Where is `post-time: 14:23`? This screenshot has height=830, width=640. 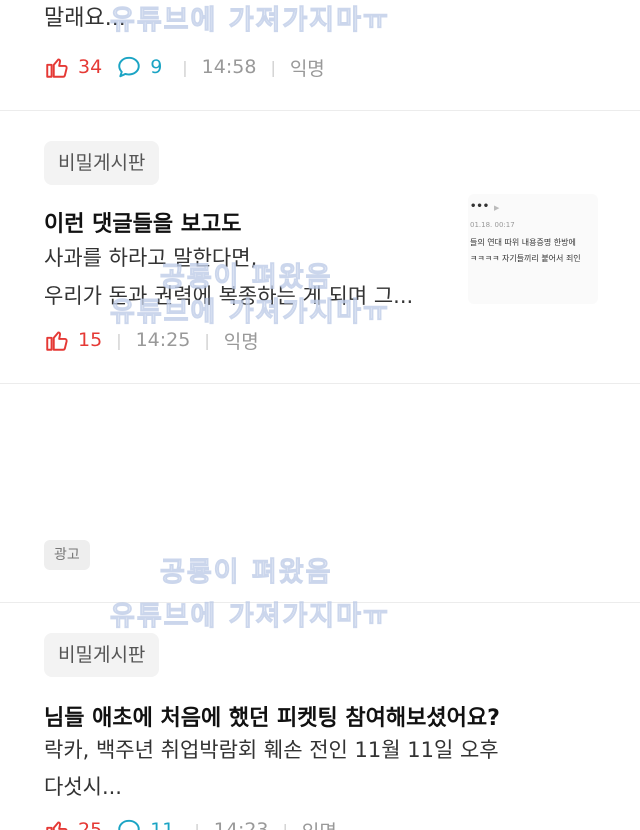 post-time: 14:23 is located at coordinates (241, 824).